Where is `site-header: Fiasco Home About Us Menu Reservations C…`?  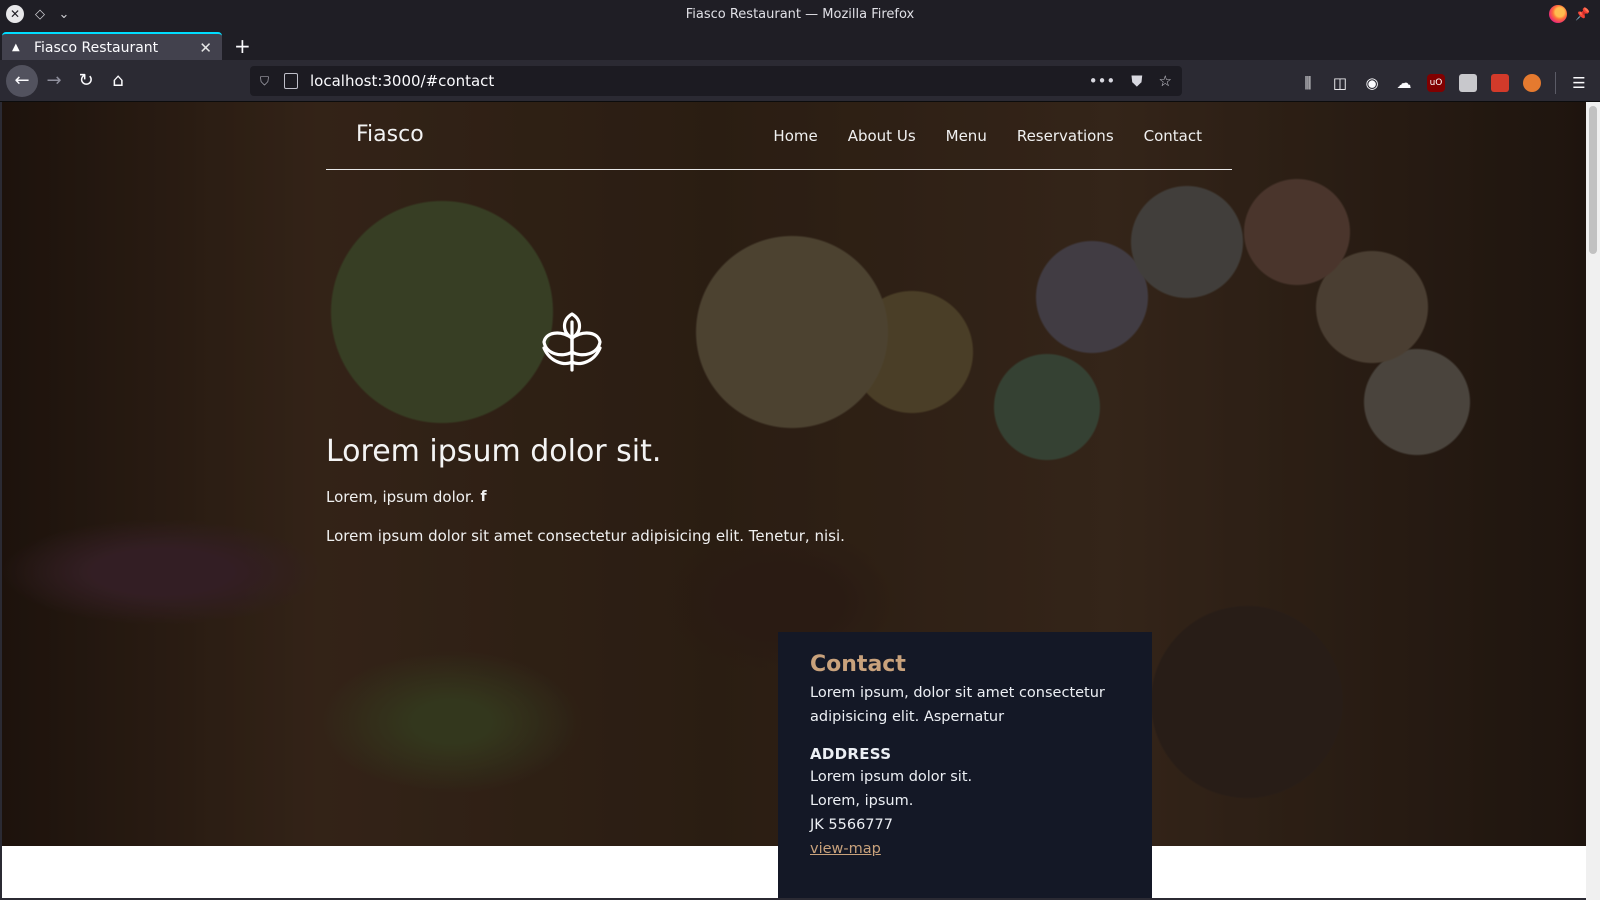 site-header: Fiasco Home About Us Menu Reservations C… is located at coordinates (779, 136).